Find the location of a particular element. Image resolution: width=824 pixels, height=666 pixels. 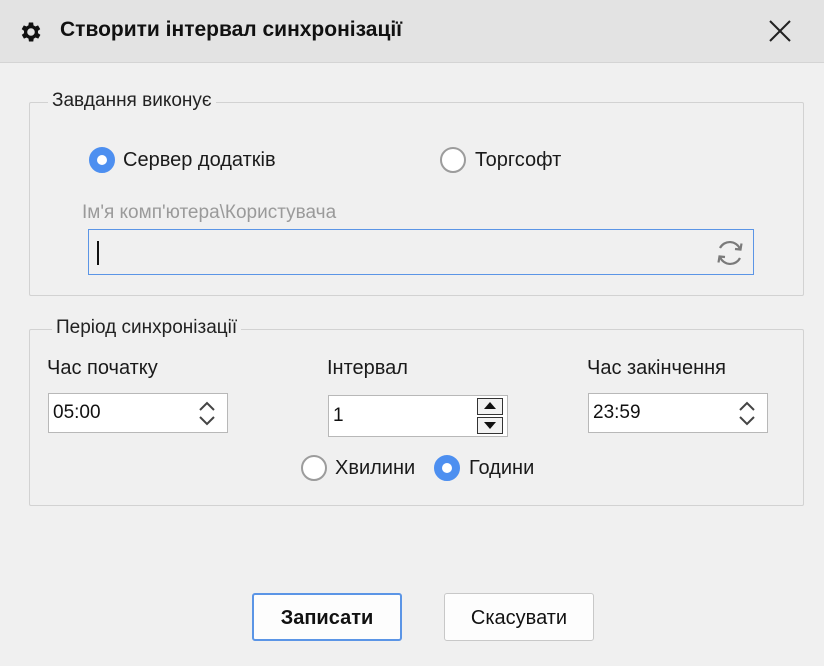

radio-minutes is located at coordinates (314, 468).